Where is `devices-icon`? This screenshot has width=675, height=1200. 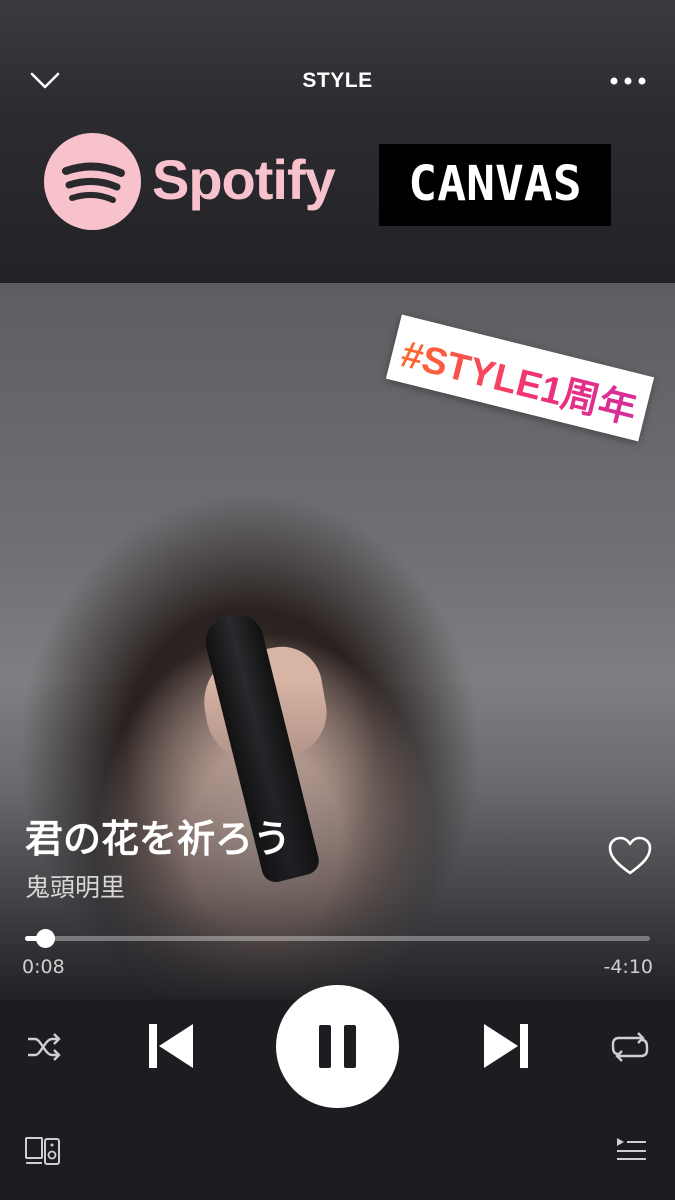 devices-icon is located at coordinates (43, 1151).